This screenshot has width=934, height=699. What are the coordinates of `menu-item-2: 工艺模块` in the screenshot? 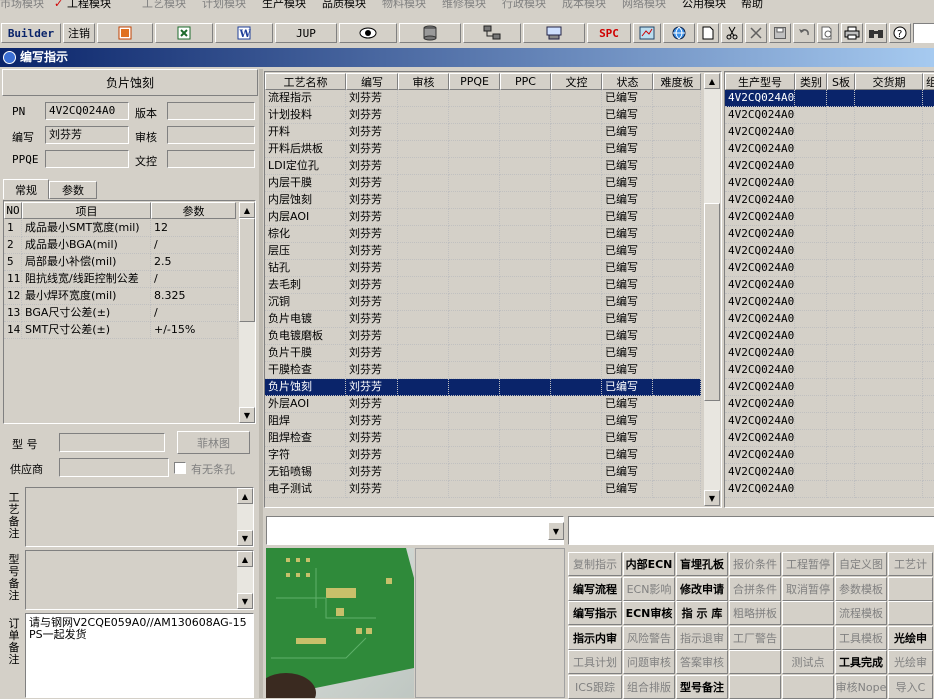 It's located at (164, 5).